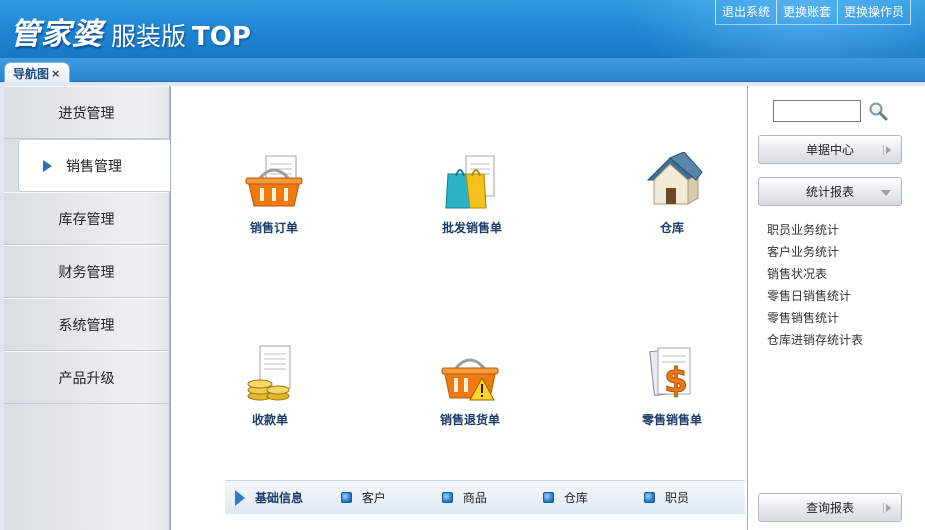 This screenshot has width=925, height=530. I want to click on sidebar-item-inventory: 库存管理, so click(86, 218).